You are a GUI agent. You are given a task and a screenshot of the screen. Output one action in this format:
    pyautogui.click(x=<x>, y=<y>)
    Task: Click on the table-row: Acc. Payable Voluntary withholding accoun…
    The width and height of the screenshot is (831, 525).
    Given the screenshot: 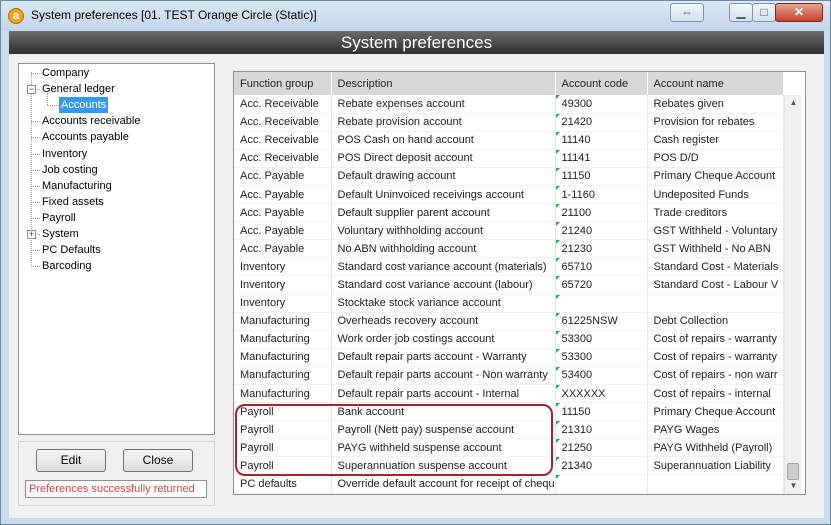 What is the action you would take?
    pyautogui.click(x=509, y=231)
    